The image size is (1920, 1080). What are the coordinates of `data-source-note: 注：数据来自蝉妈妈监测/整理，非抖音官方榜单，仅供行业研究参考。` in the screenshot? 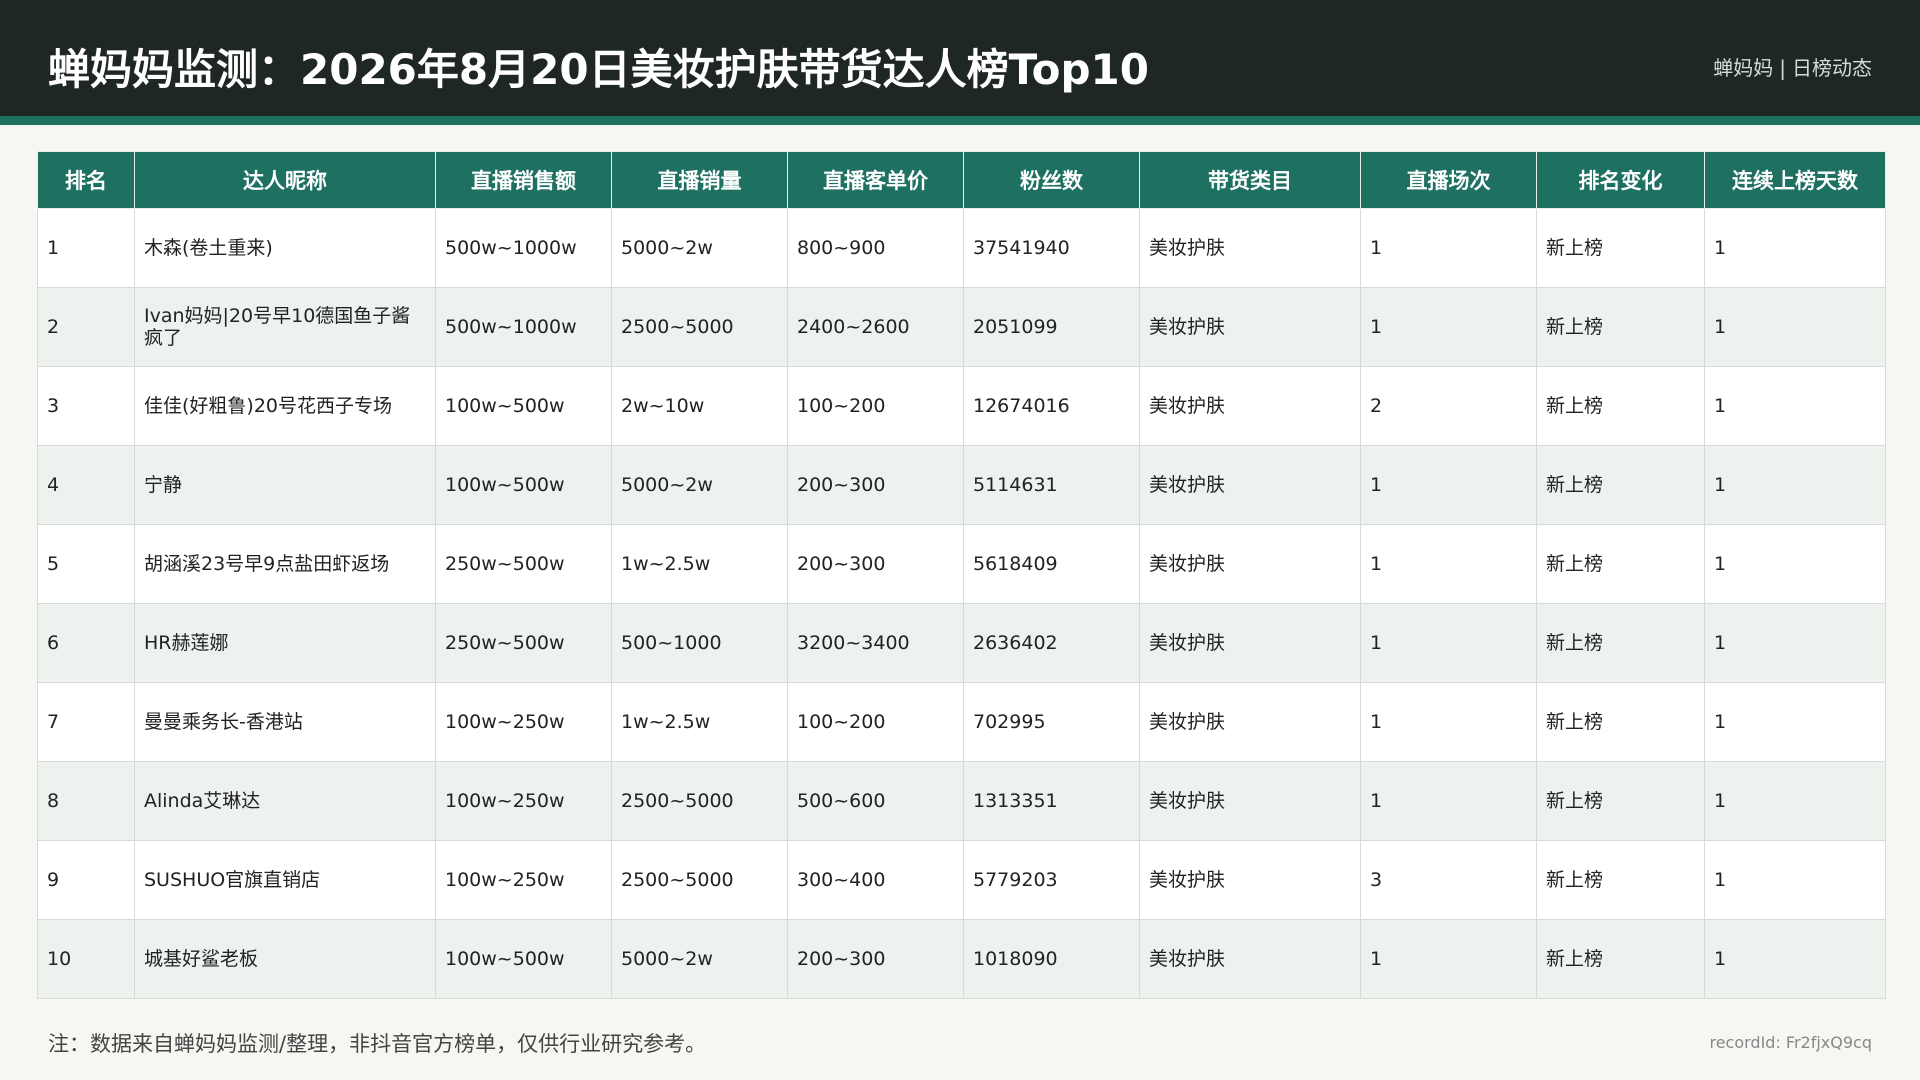 It's located at (377, 1044).